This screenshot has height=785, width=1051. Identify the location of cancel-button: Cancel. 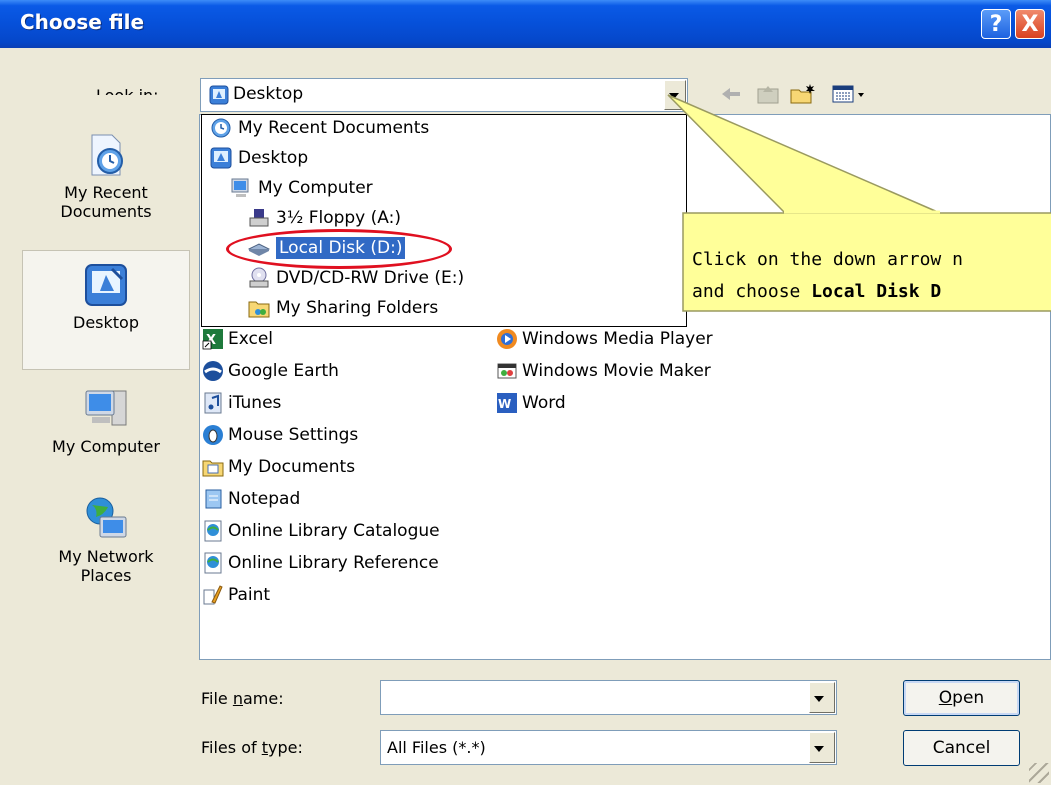
(961, 748).